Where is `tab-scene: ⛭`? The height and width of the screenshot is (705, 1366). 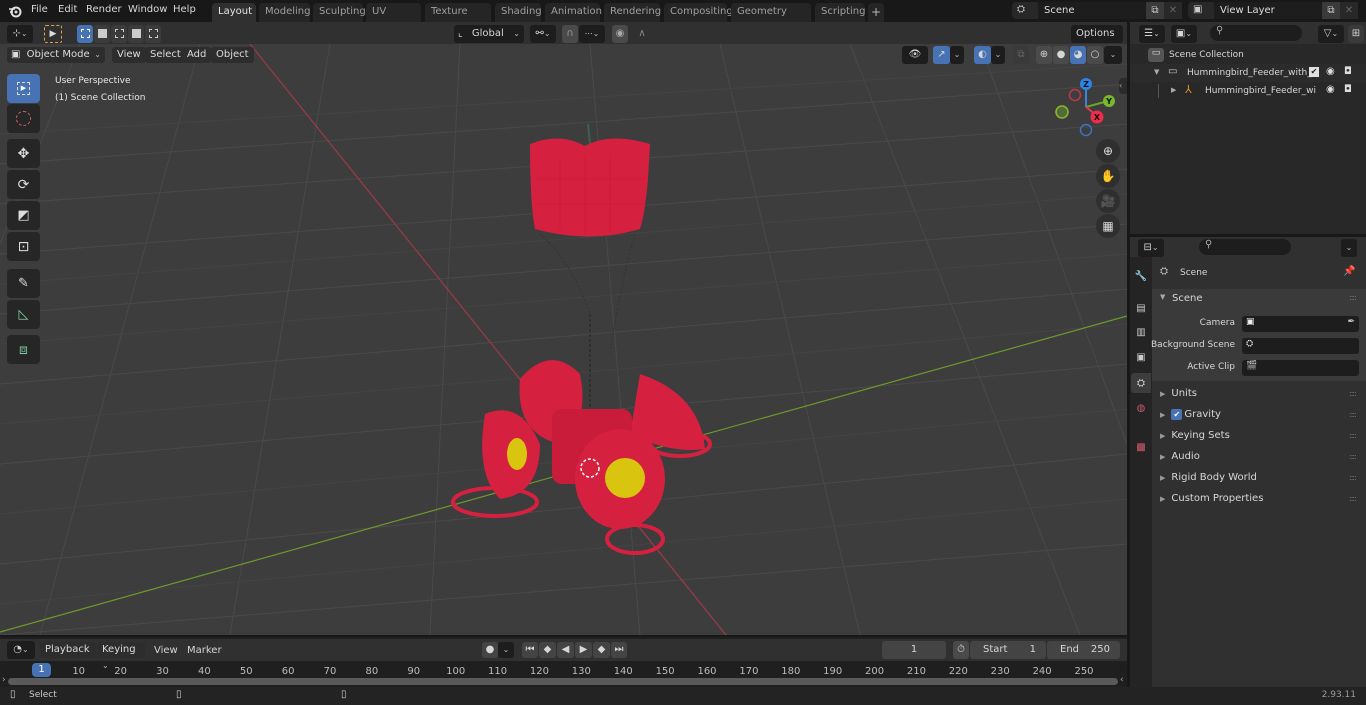 tab-scene: ⛭ is located at coordinates (1141, 383).